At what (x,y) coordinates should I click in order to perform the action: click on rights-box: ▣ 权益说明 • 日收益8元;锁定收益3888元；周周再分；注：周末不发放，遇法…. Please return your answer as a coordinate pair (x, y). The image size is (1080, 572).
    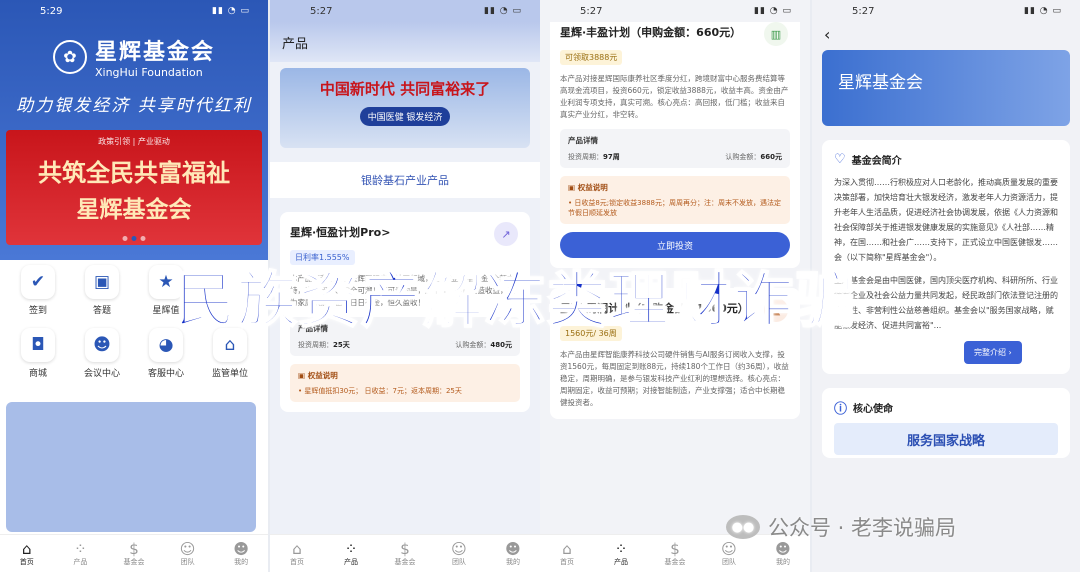
    Looking at the image, I should click on (675, 200).